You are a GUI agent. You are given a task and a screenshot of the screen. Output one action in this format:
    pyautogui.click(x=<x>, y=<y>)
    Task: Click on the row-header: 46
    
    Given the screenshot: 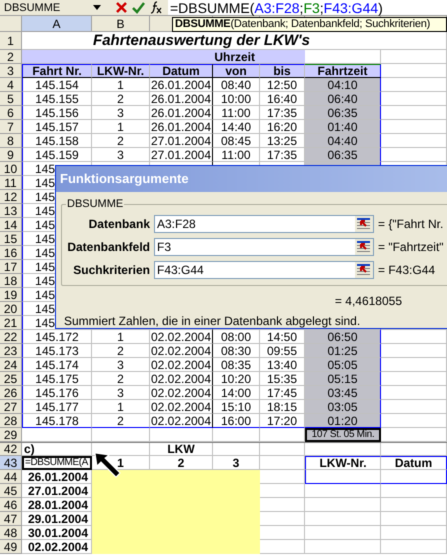 What is the action you would take?
    pyautogui.click(x=11, y=505)
    